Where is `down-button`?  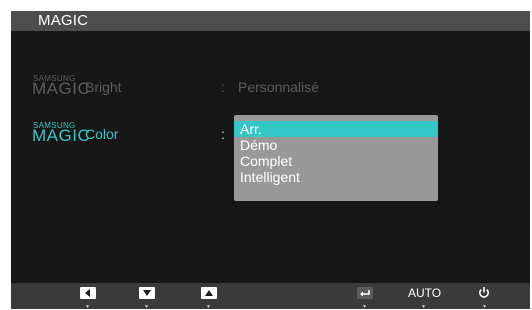 down-button is located at coordinates (147, 293).